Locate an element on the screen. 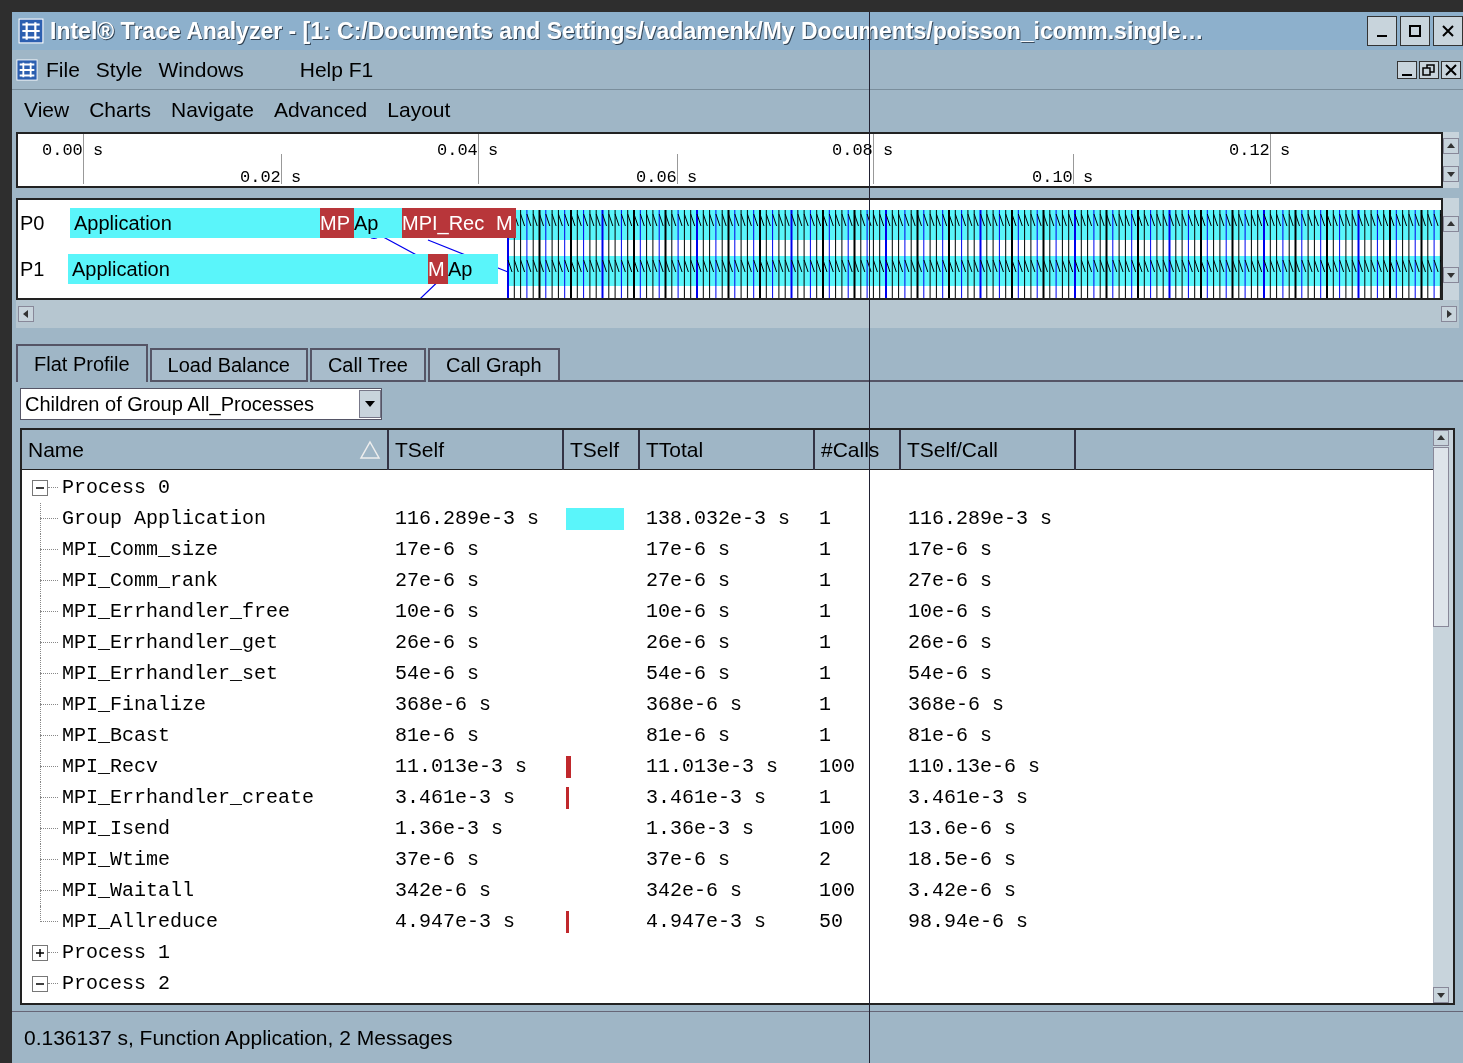 Image resolution: width=1463 pixels, height=1063 pixels. table-cell-text: 26e-6 s is located at coordinates (950, 642).